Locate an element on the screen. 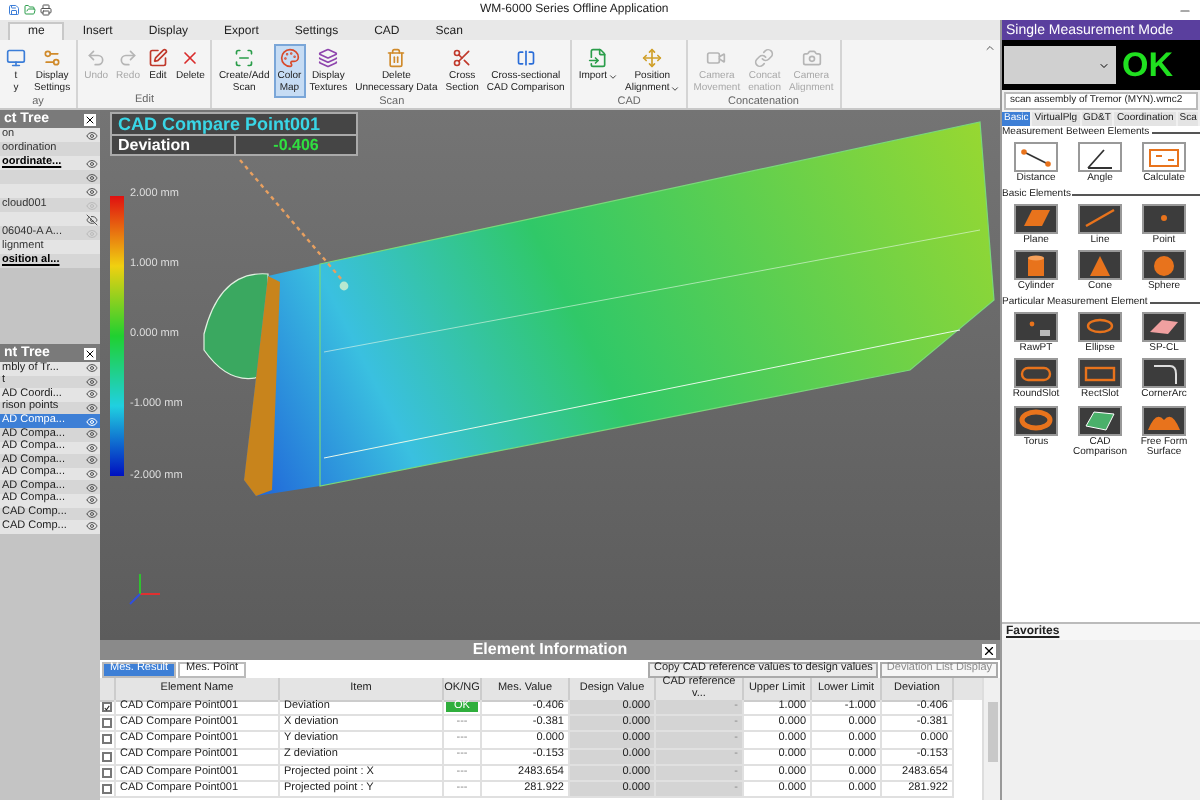 The width and height of the screenshot is (1200, 800). slot-icon is located at coordinates (1036, 373).